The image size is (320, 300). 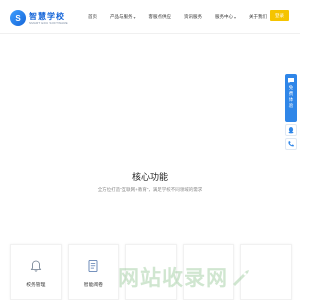 I want to click on nav-item-about: 关于我们, so click(x=258, y=17).